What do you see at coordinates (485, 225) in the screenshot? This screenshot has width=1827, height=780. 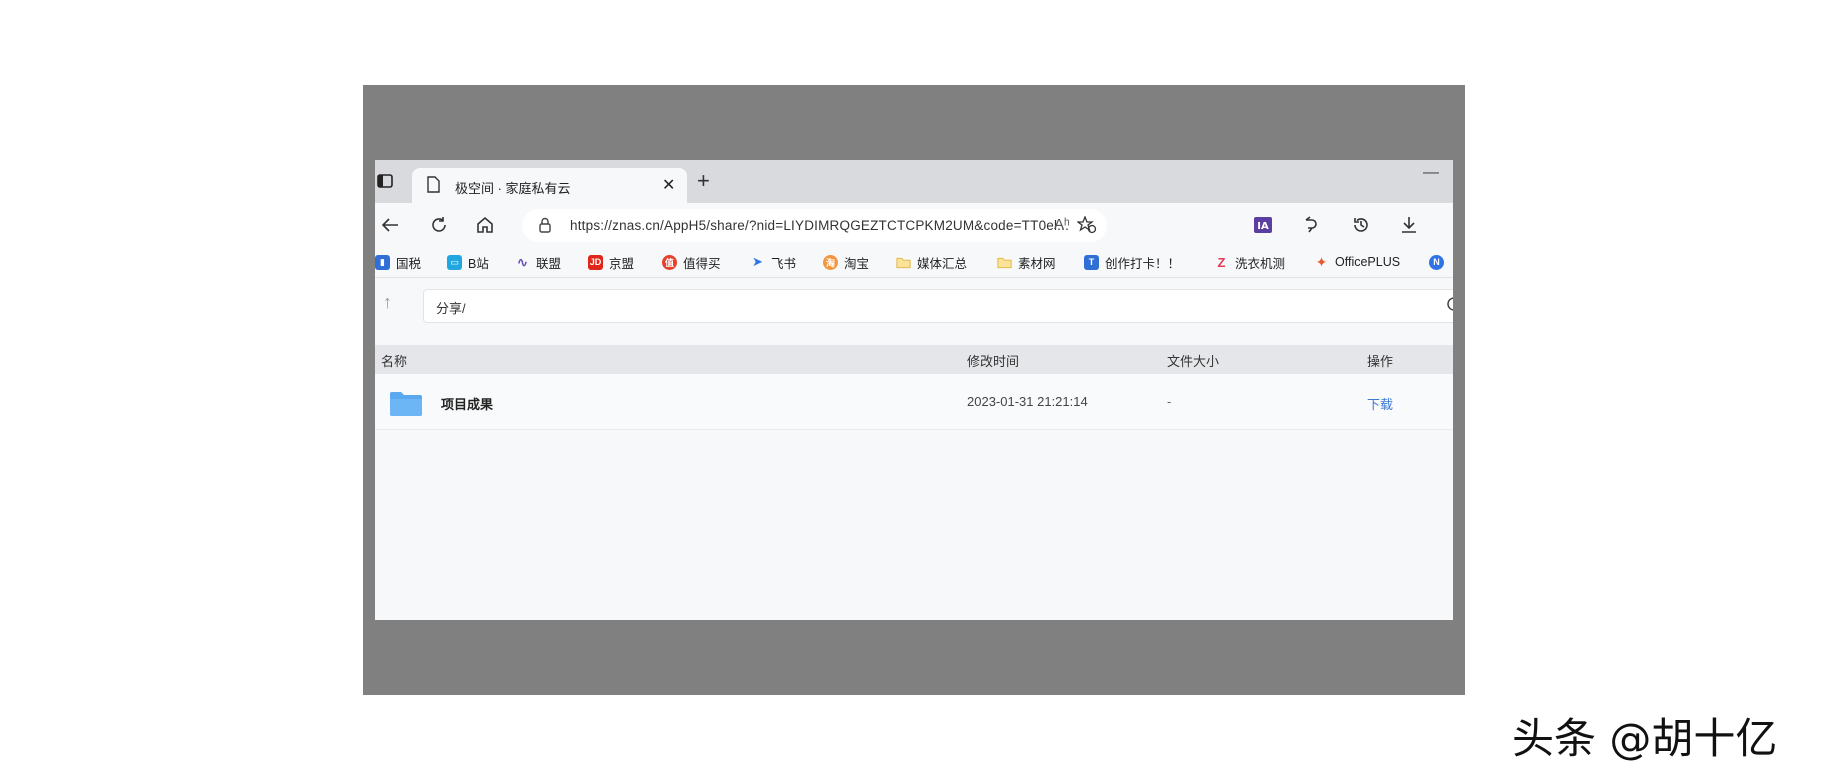 I see `home-icon` at bounding box center [485, 225].